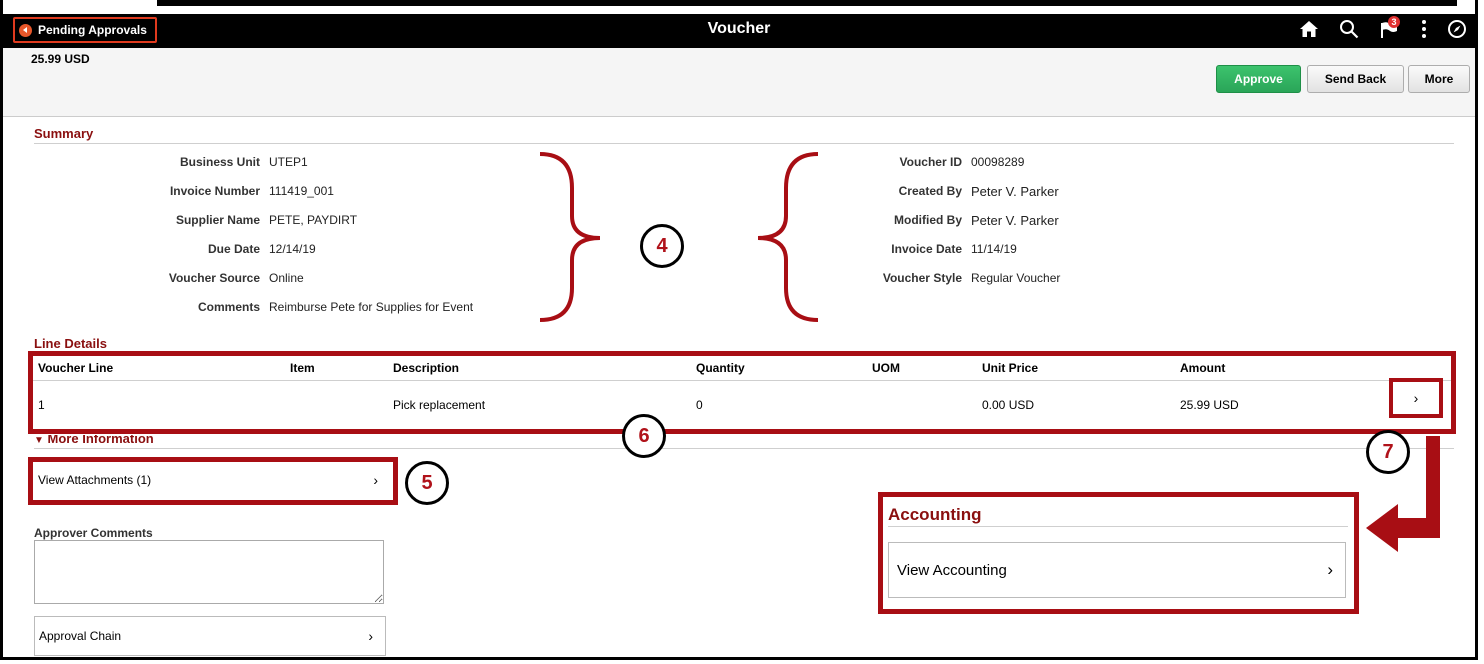 This screenshot has height=664, width=1484. I want to click on summary-divider, so click(744, 143).